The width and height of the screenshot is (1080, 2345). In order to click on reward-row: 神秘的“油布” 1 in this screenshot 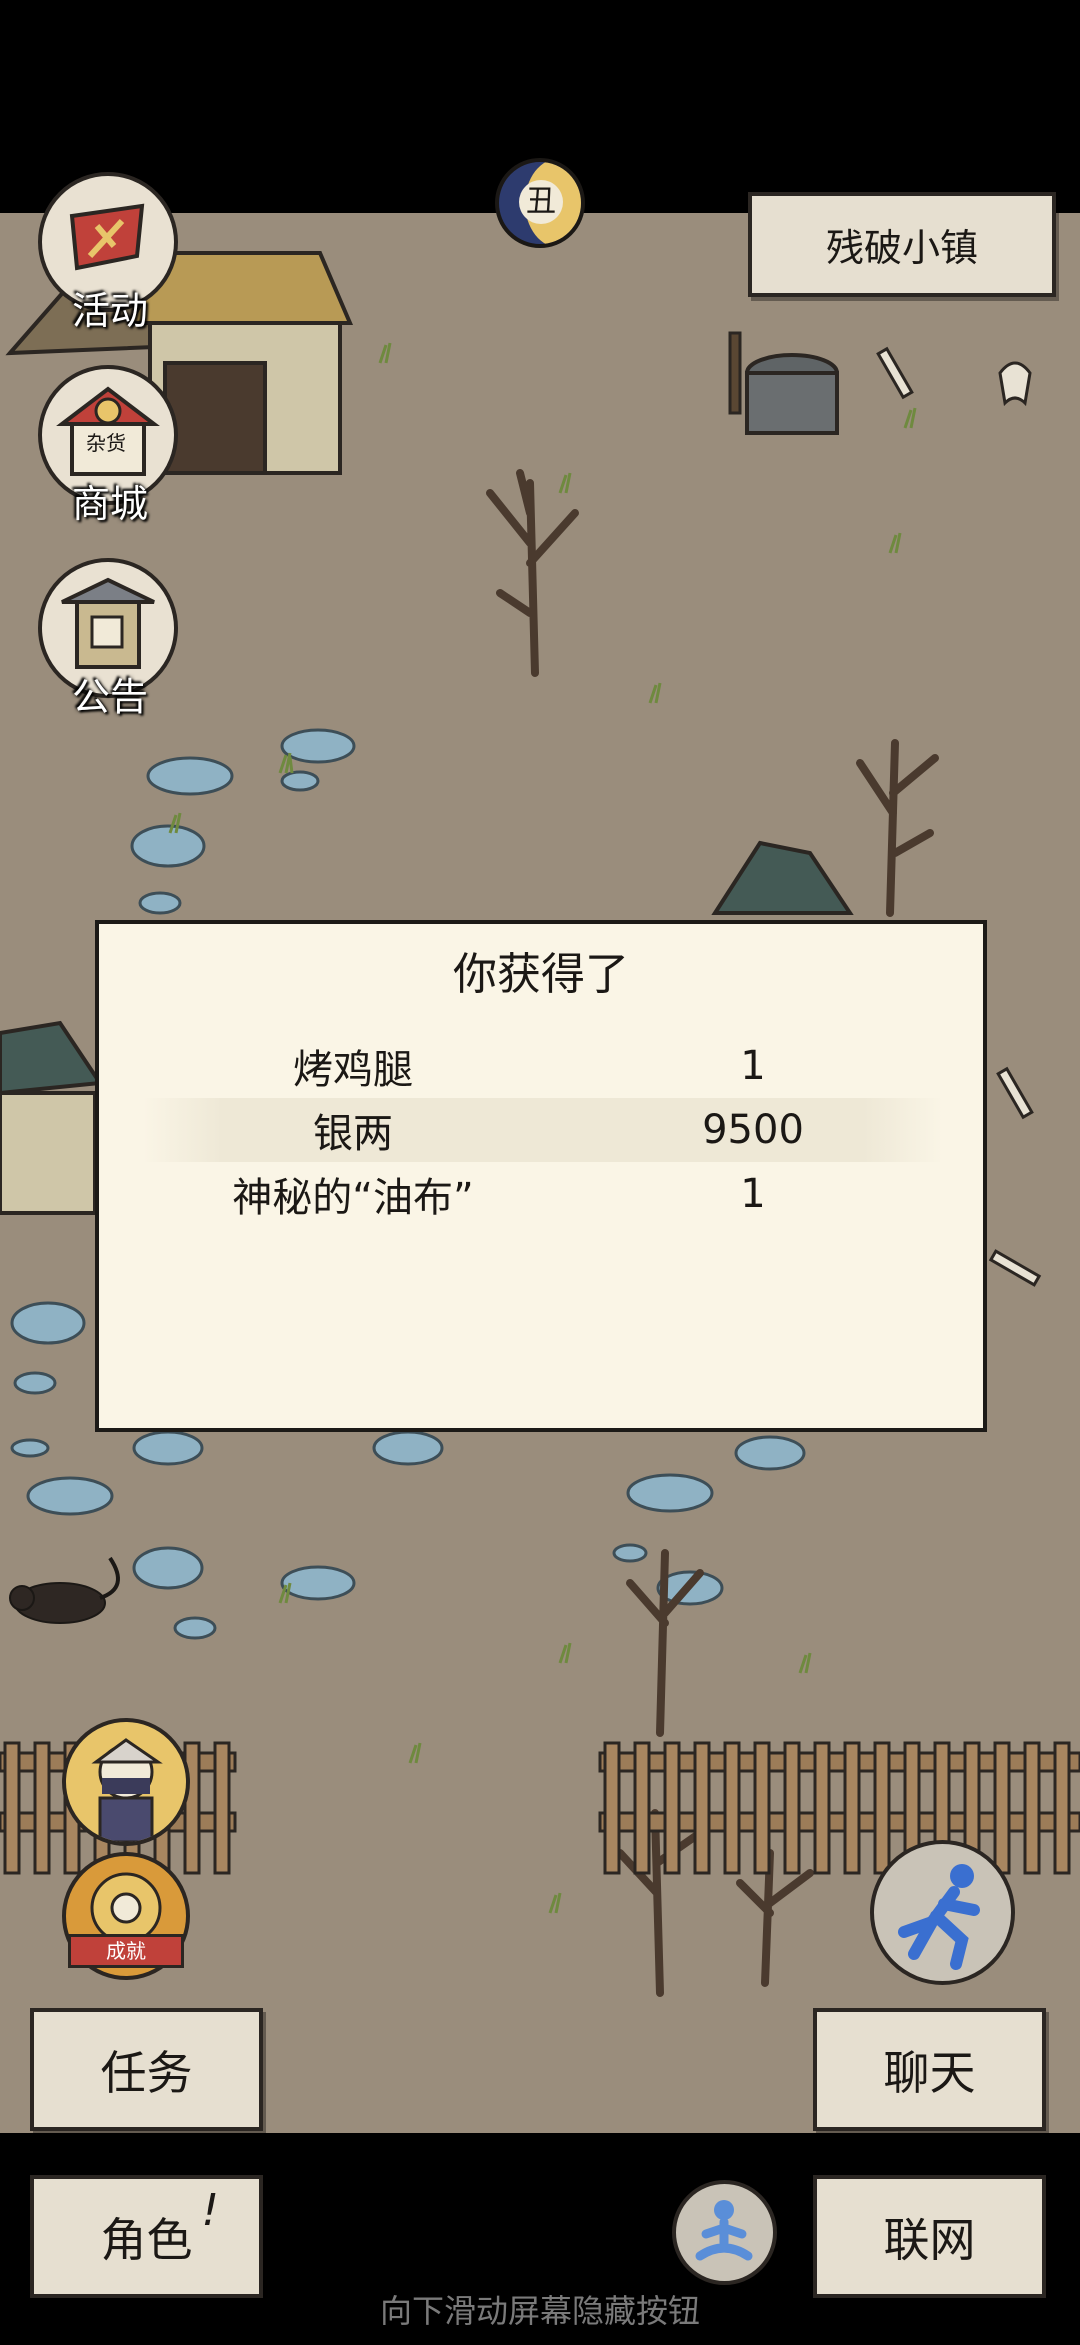, I will do `click(543, 1194)`.